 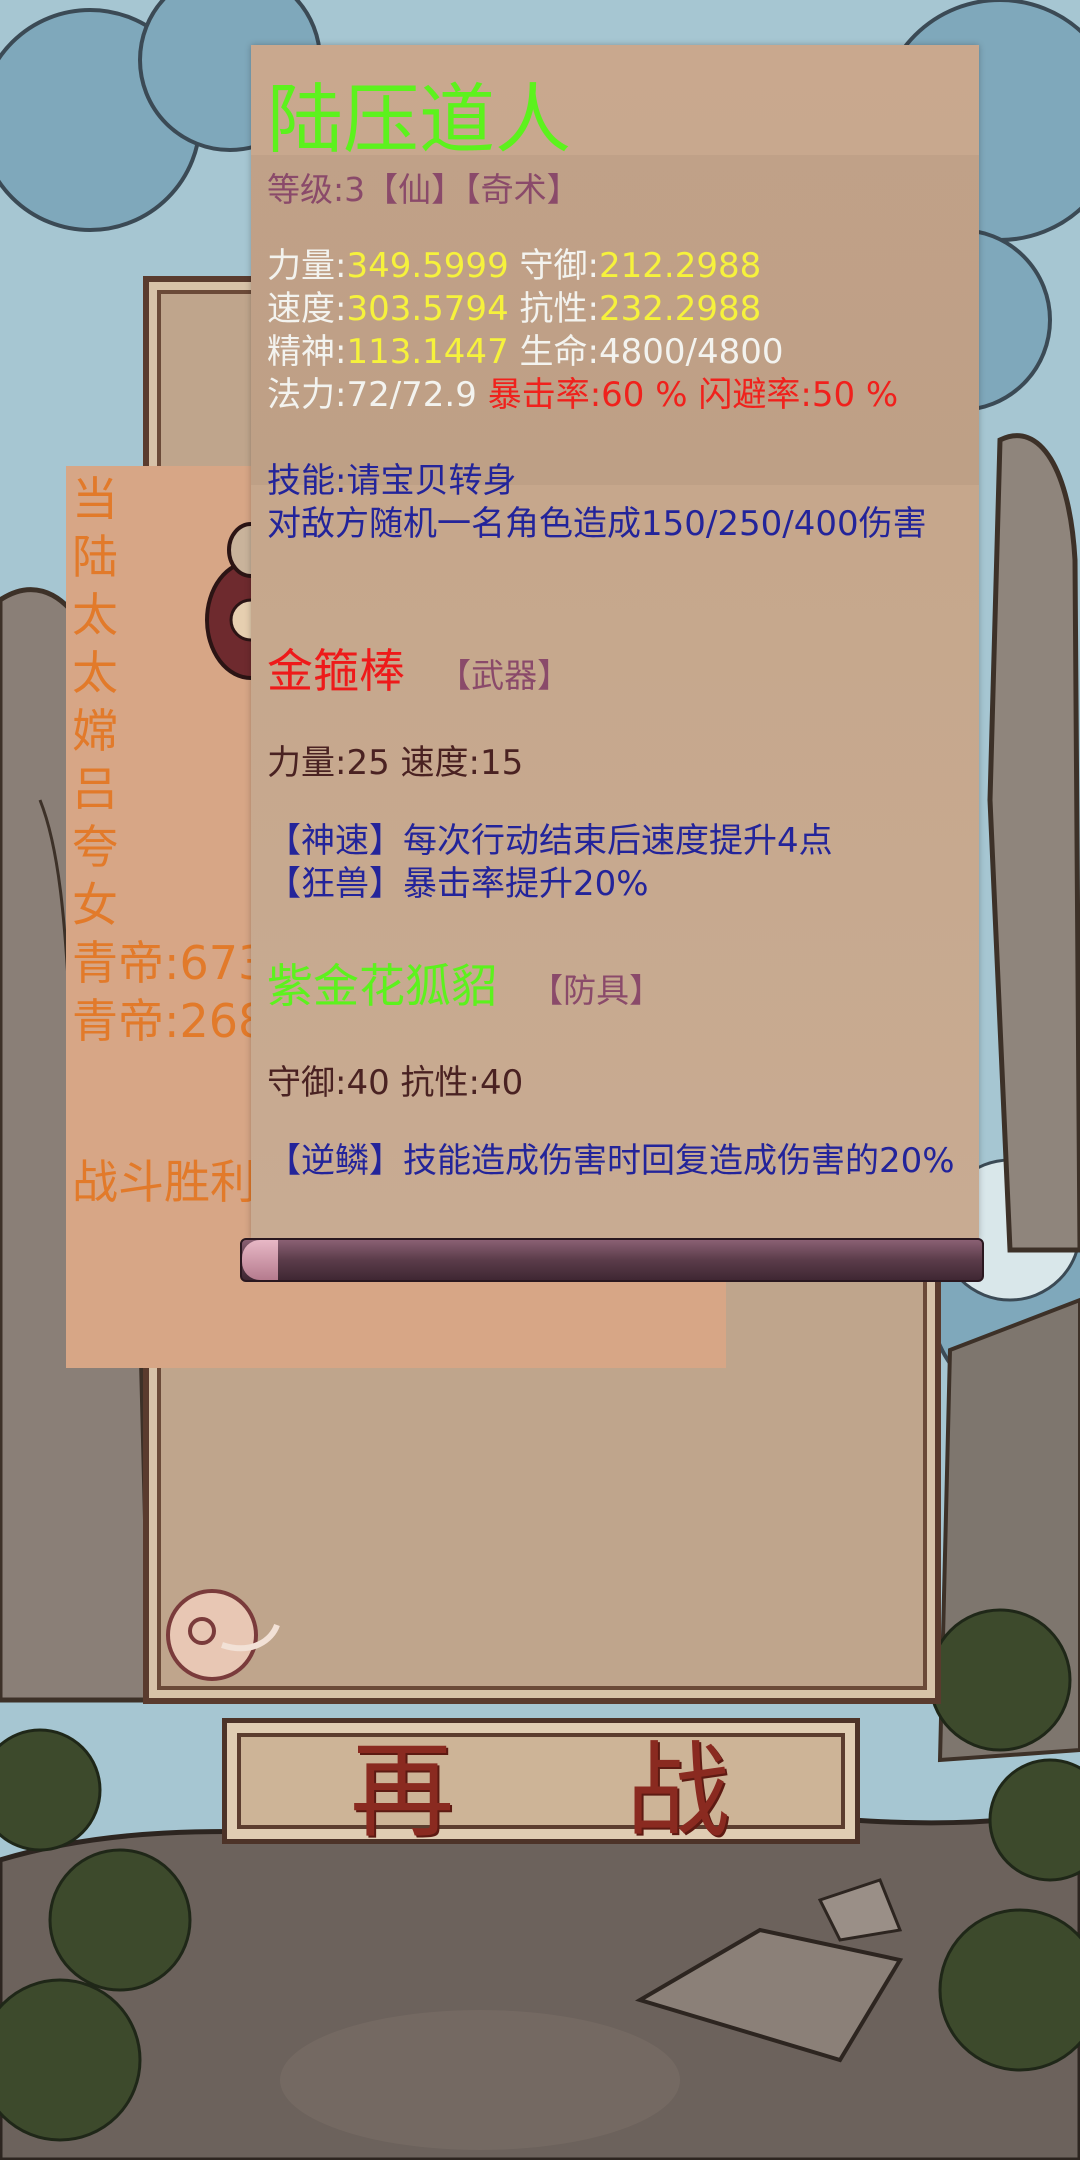 What do you see at coordinates (504, 675) in the screenshot?
I see `weapon-tag: 【武器】` at bounding box center [504, 675].